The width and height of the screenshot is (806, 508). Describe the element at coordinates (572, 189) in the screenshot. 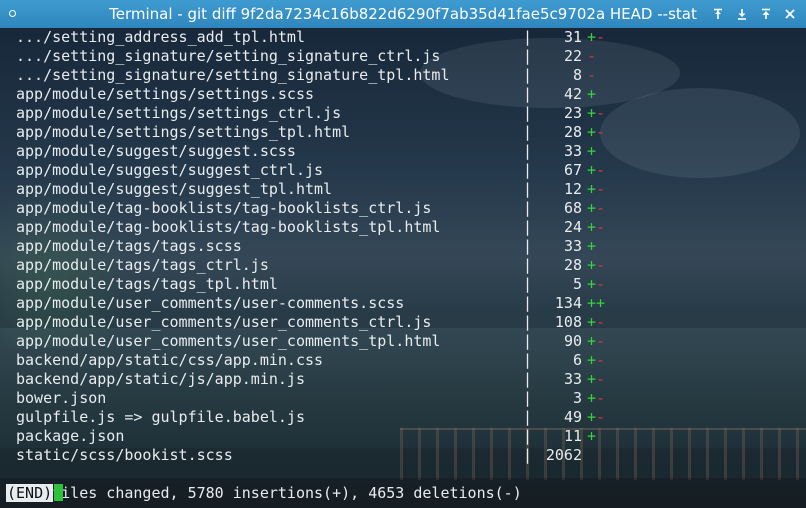

I see `change-count: 12` at that location.